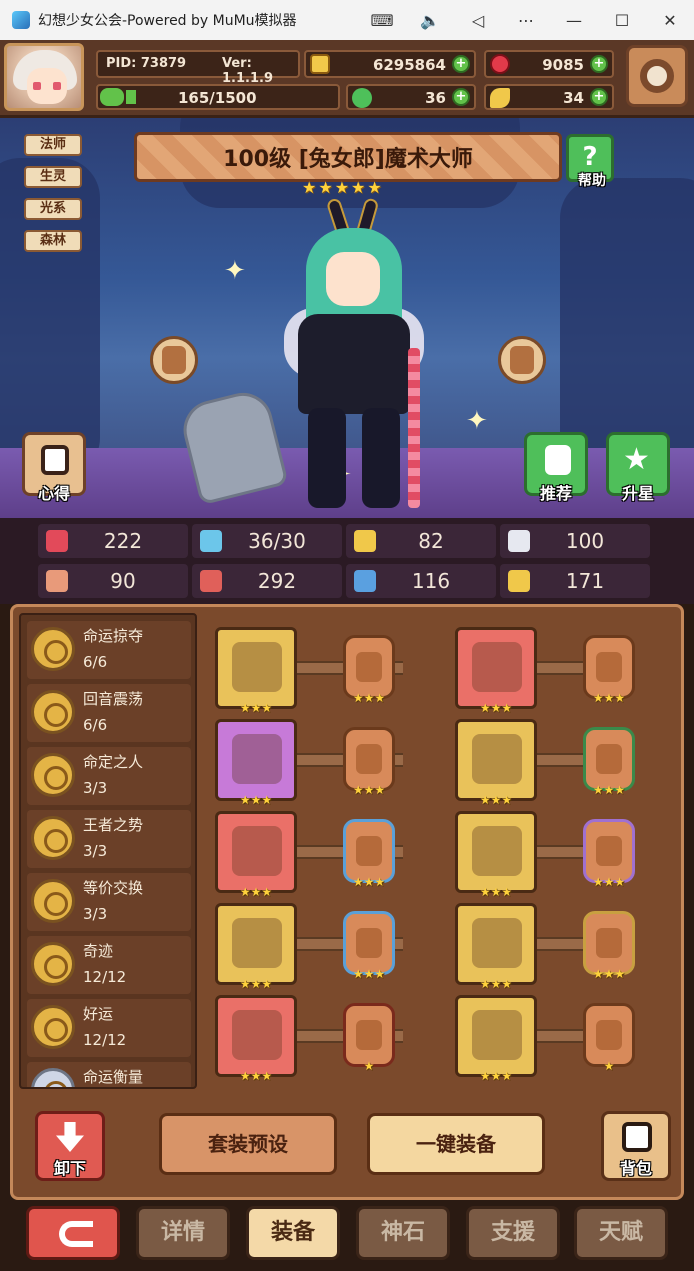  I want to click on treasure-pot-icon, so click(257, 1035).